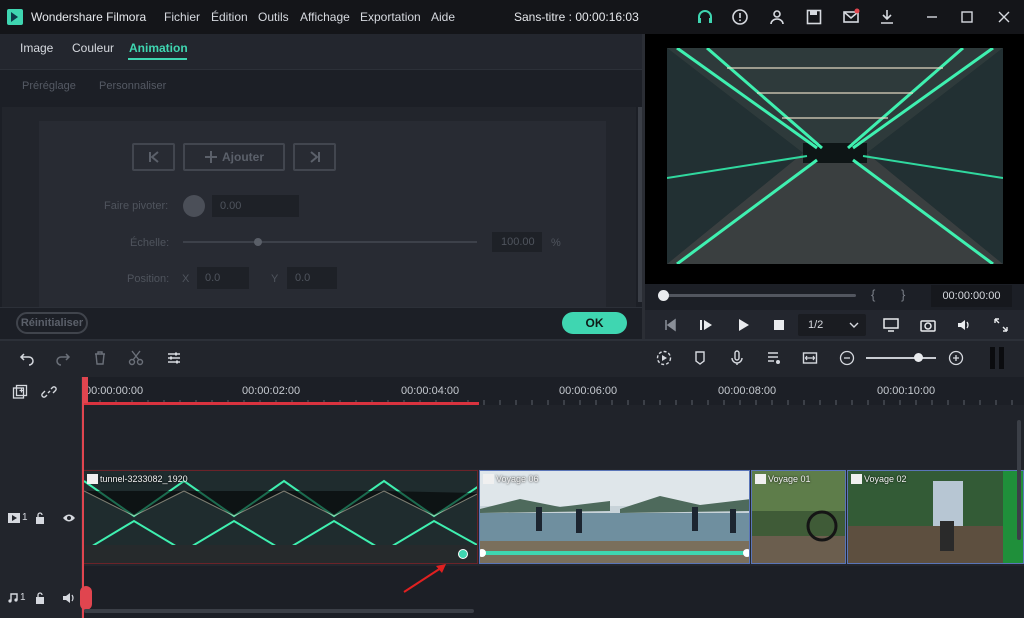 This screenshot has width=1024, height=618. What do you see at coordinates (851, 17) in the screenshot?
I see `mail-icon` at bounding box center [851, 17].